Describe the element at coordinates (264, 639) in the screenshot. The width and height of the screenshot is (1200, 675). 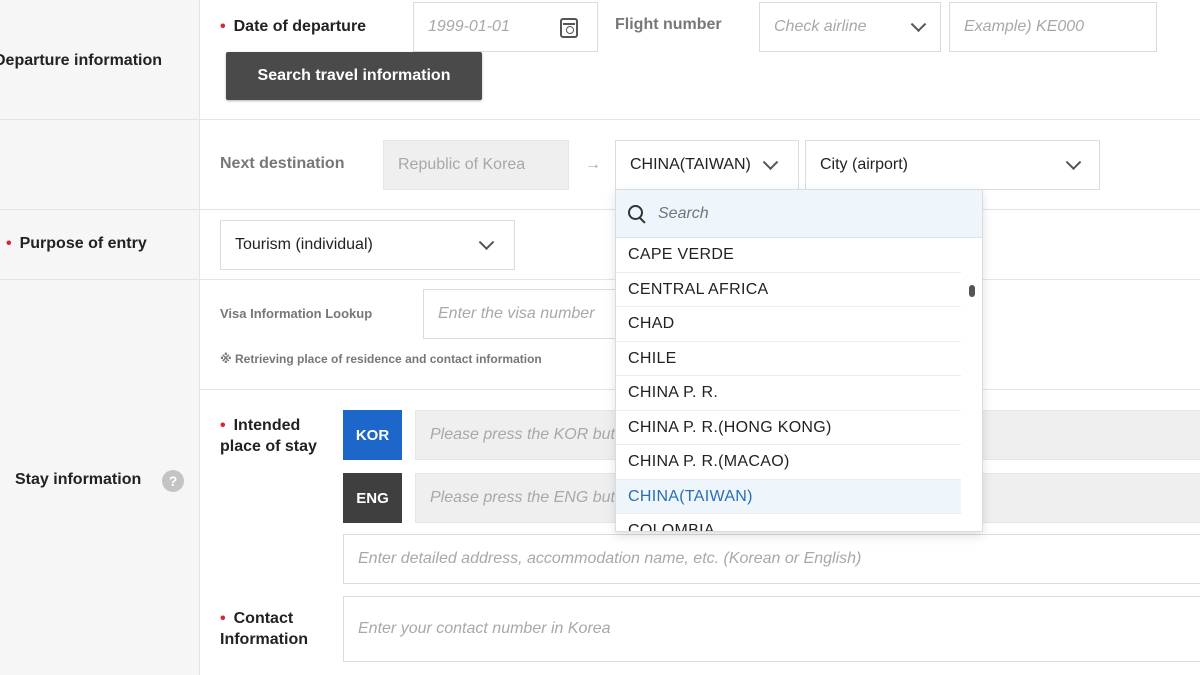
I see `contact-label-line2: Information` at that location.